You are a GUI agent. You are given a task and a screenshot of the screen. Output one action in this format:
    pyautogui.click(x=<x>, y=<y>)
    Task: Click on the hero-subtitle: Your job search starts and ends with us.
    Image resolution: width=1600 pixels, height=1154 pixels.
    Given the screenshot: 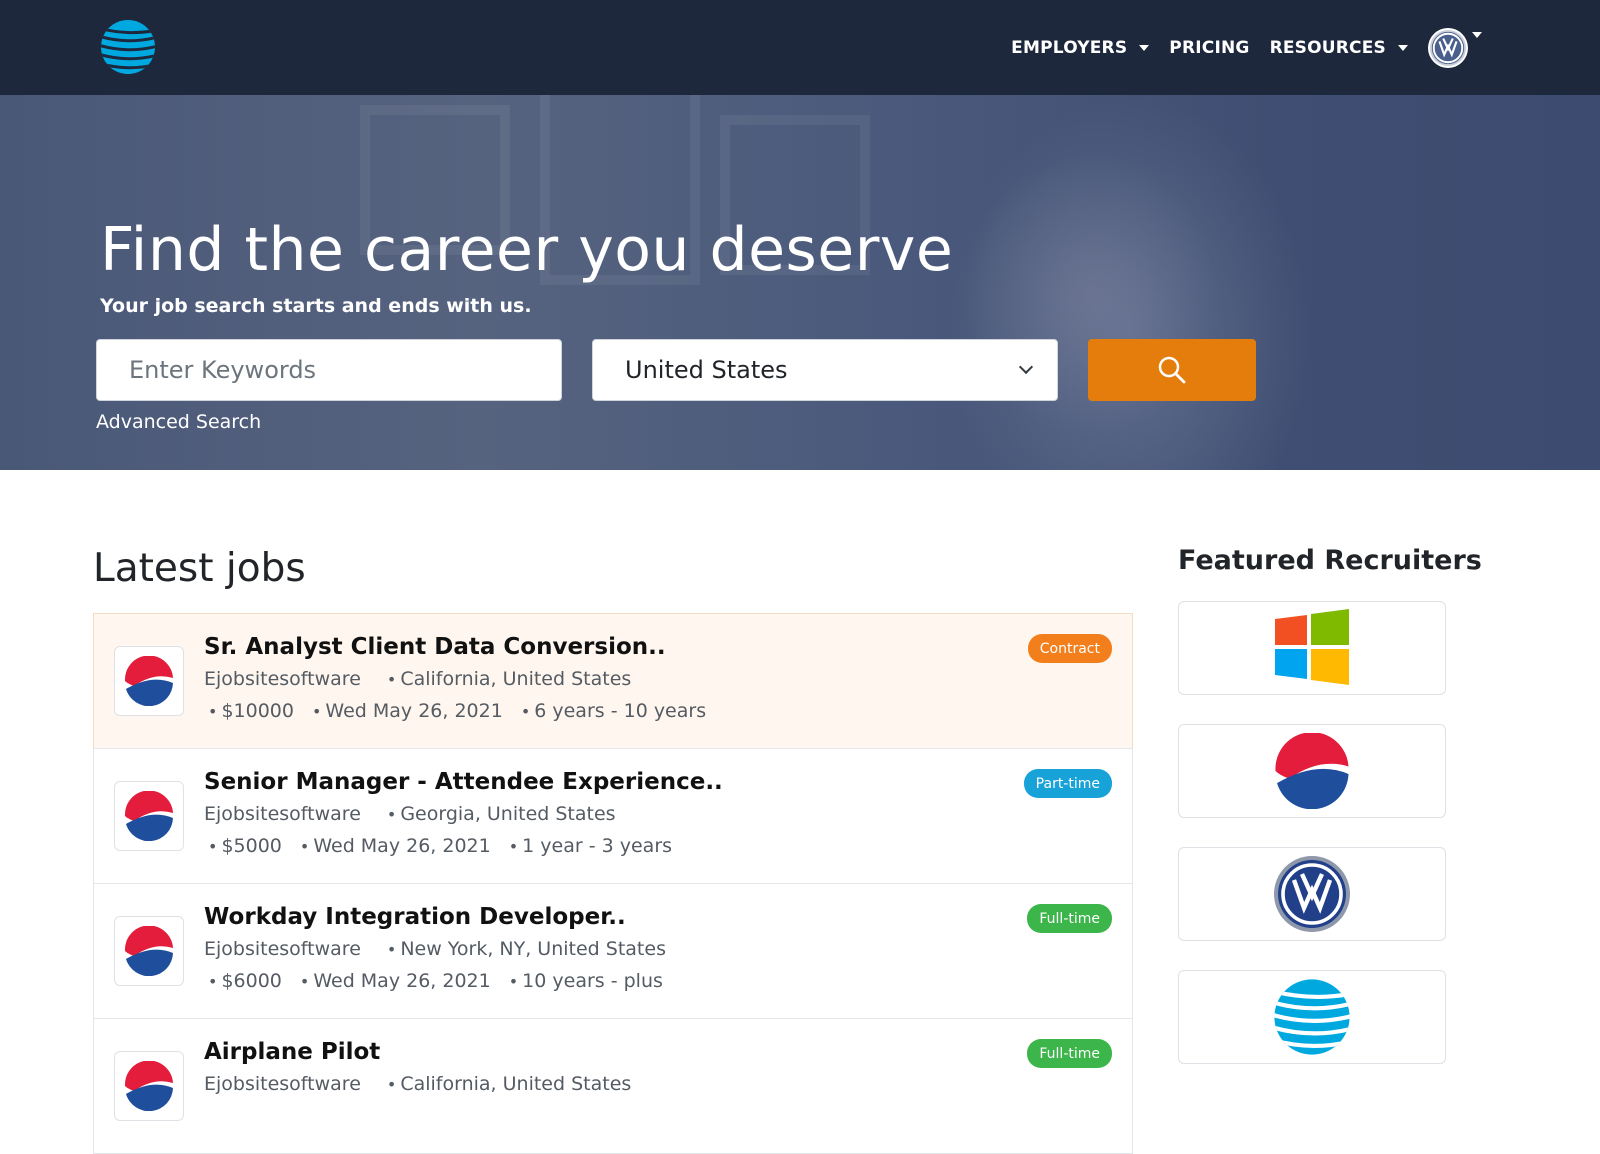 What is the action you would take?
    pyautogui.click(x=316, y=306)
    